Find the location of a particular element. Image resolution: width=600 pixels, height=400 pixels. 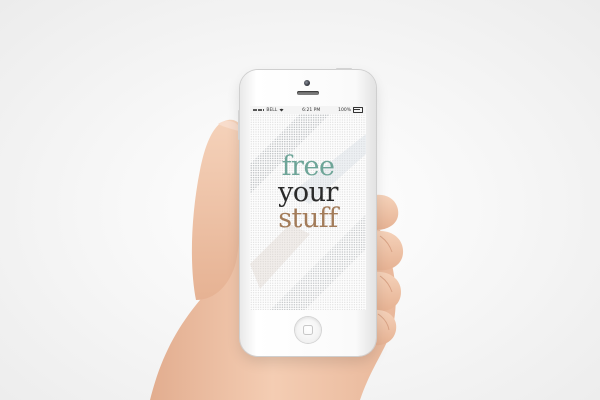

status-time: 6:21 PM is located at coordinates (311, 110).